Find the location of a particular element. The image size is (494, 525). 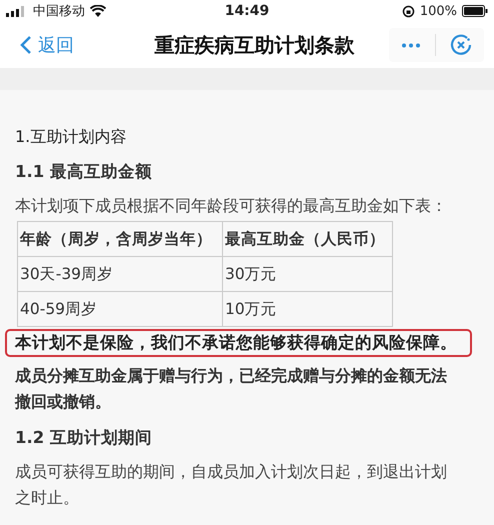

heading: 1.互助计划内容 is located at coordinates (71, 137).